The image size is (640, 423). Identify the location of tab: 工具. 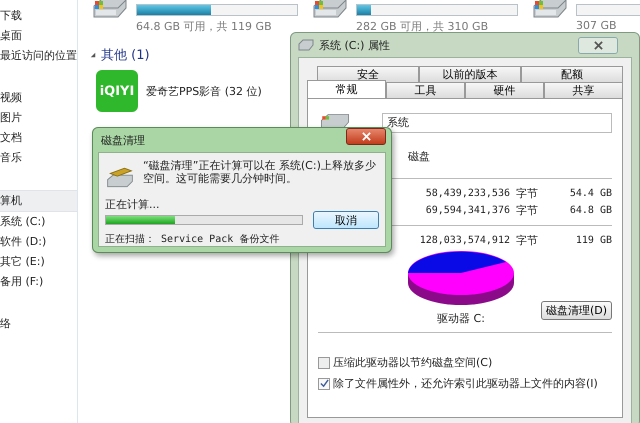
(425, 90).